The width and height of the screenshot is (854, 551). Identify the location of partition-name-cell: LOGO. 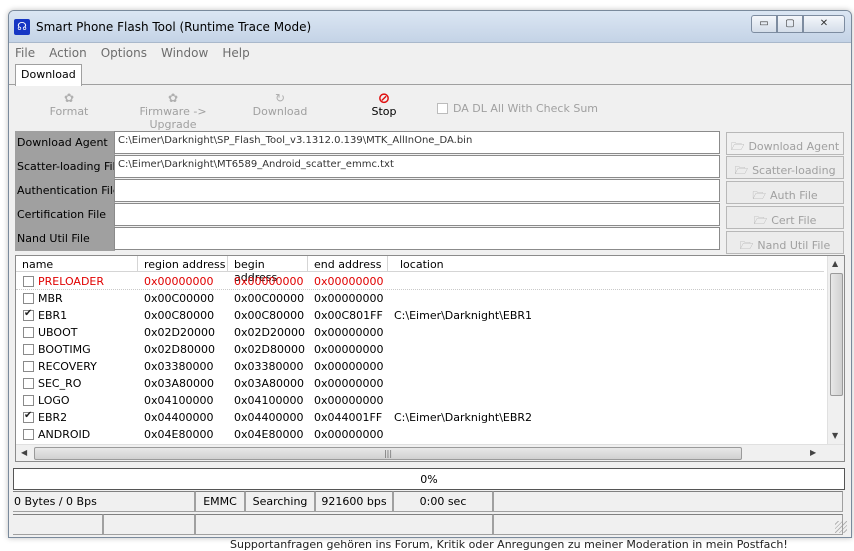
(46, 400).